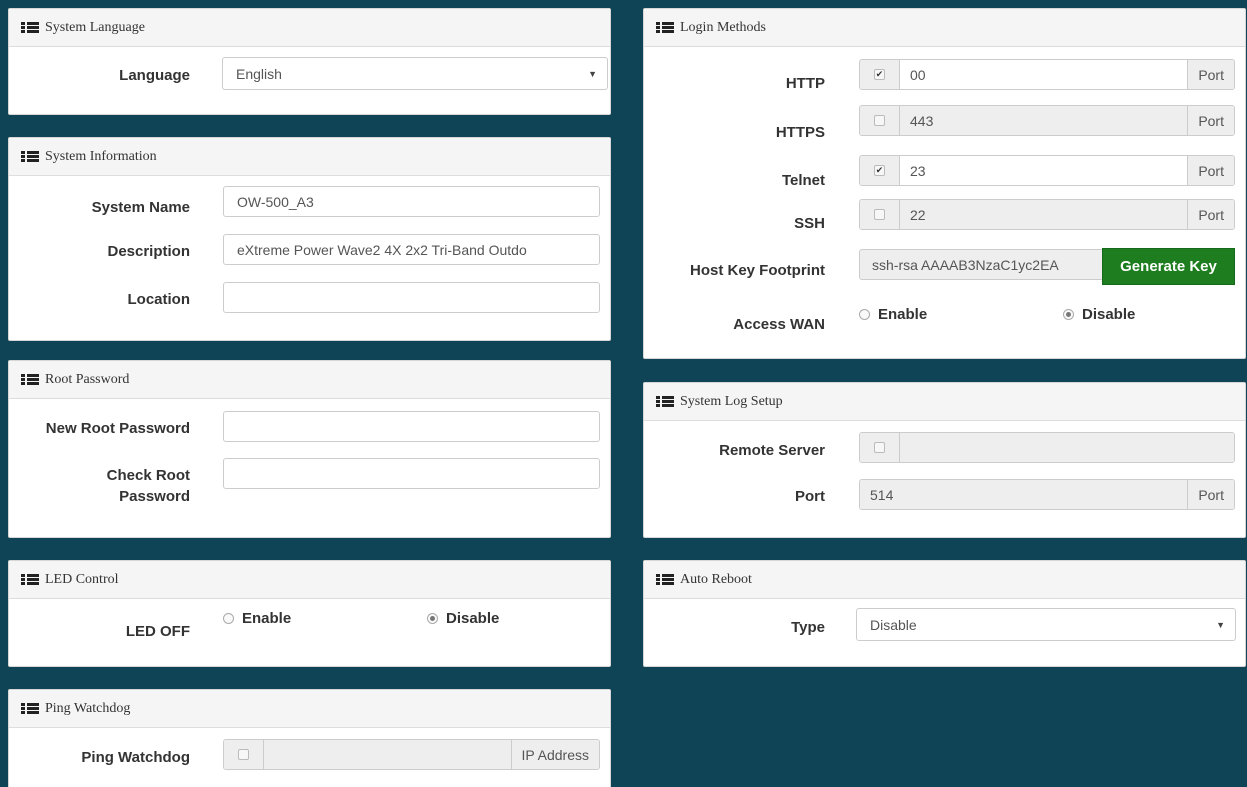  I want to click on ssh-checkbox-addon, so click(880, 214).